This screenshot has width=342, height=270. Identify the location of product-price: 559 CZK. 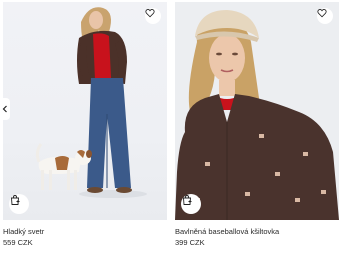
(18, 242).